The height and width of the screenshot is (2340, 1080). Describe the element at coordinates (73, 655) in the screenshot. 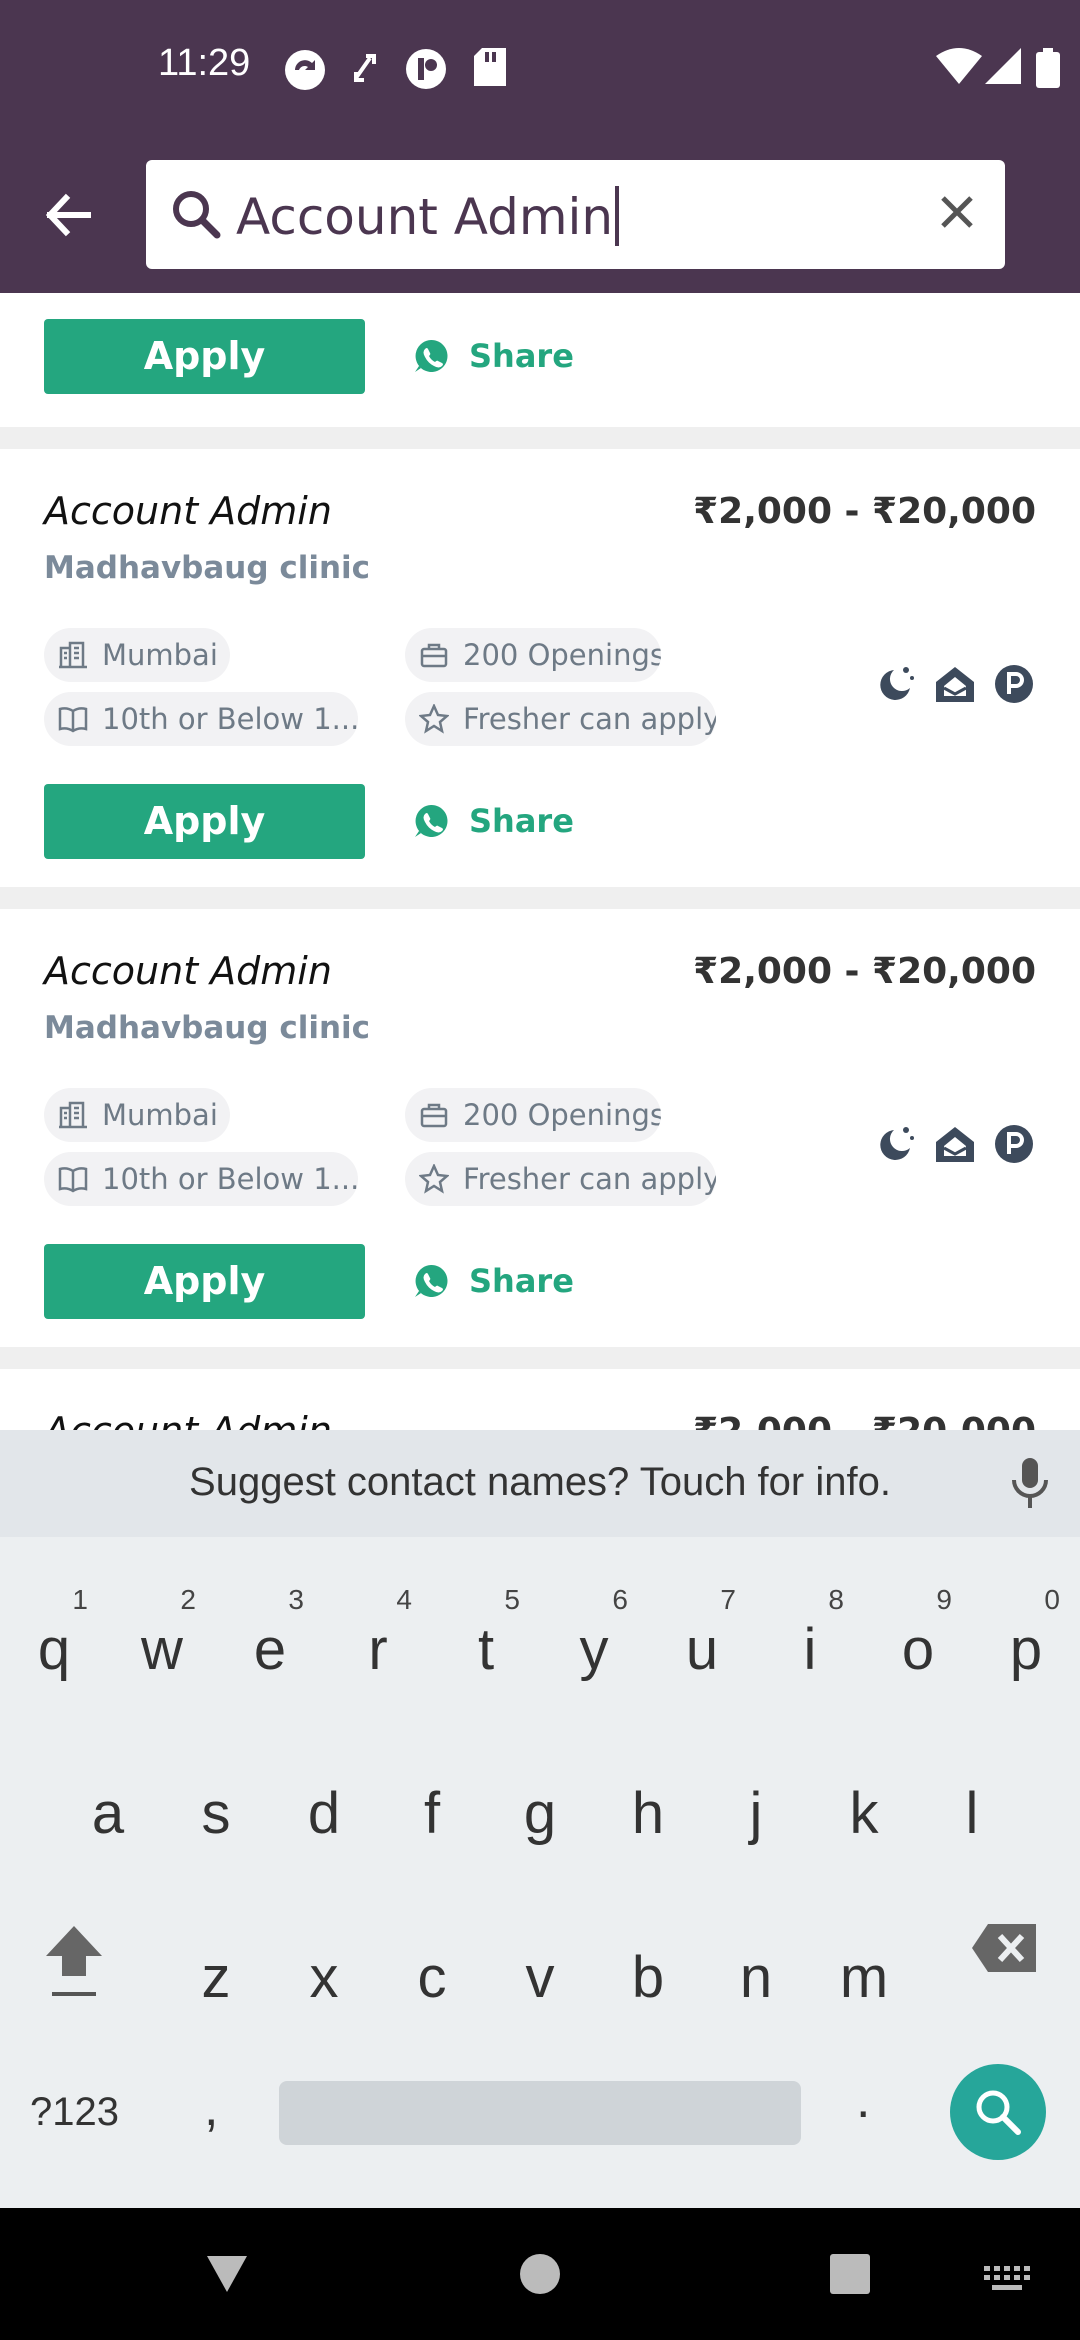

I see `building-icon` at that location.